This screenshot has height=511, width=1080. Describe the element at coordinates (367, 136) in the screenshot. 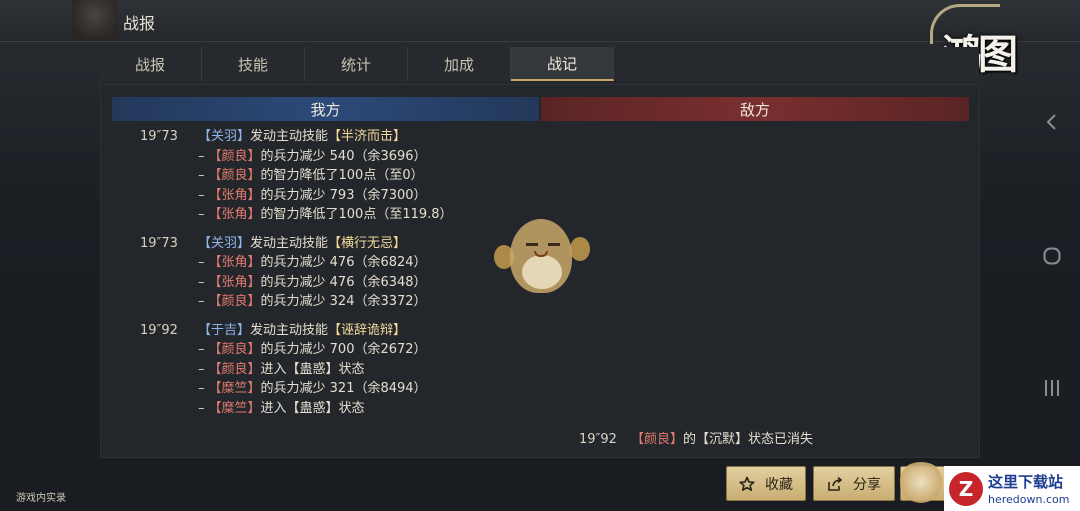

I see `skill-name: 【半济而击】` at that location.